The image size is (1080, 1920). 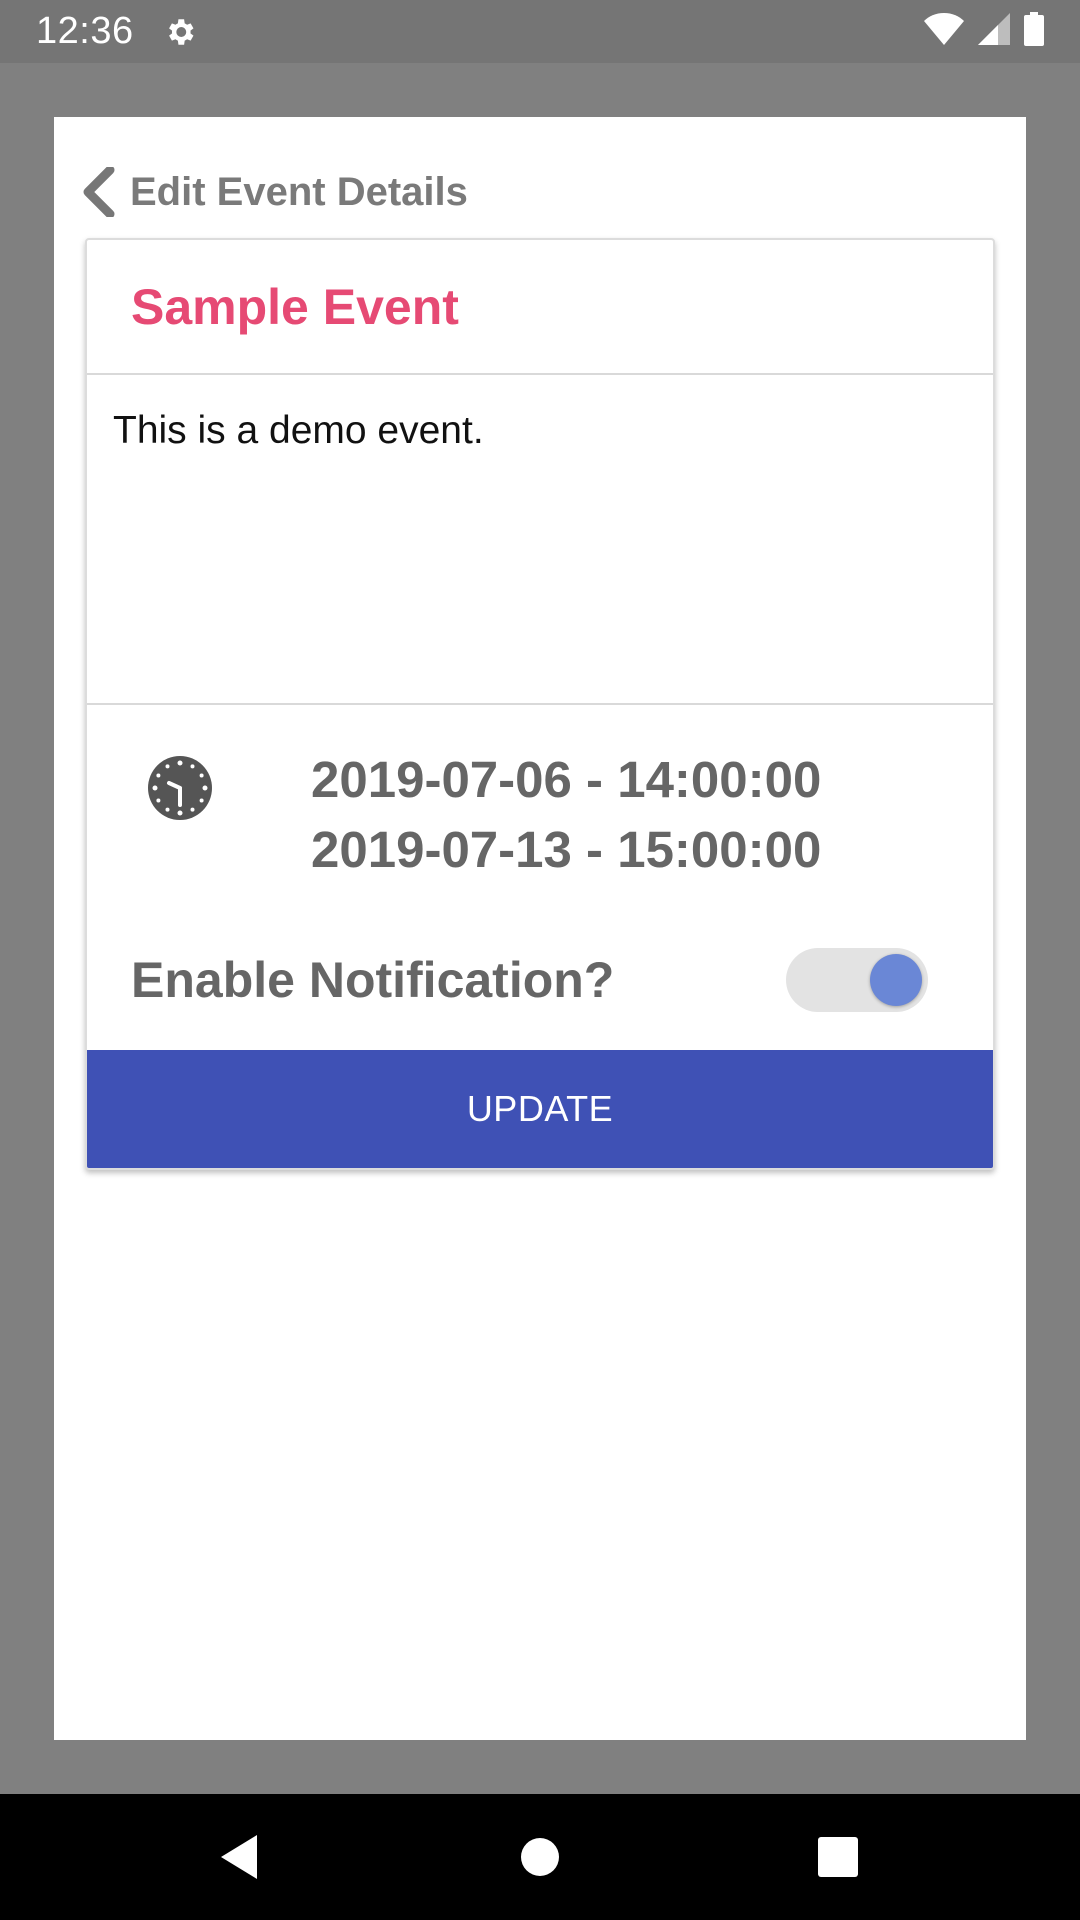 I want to click on battery-icon, so click(x=1034, y=31).